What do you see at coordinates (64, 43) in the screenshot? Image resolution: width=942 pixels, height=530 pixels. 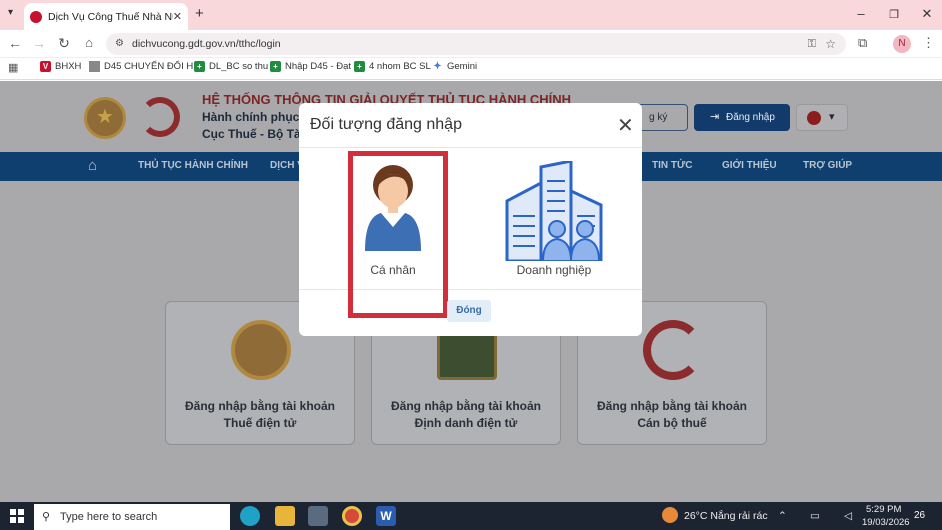 I see `reload-icon: ↻` at bounding box center [64, 43].